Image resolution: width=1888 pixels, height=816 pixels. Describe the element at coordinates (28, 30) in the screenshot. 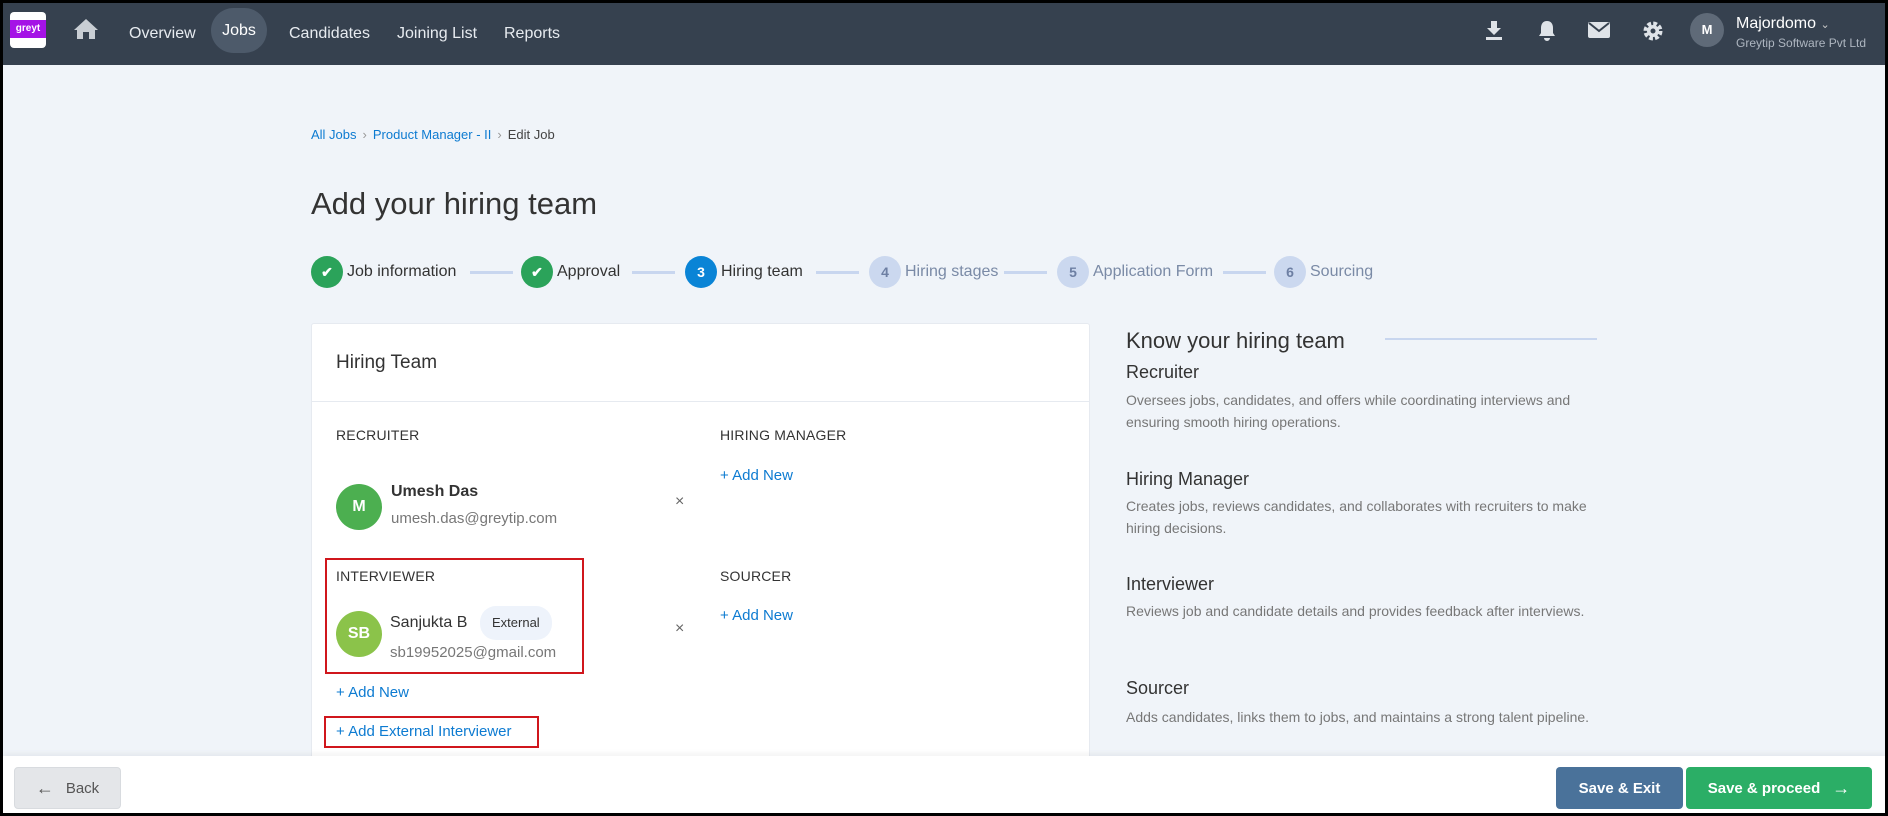

I see `greytip-logo: greyt` at that location.